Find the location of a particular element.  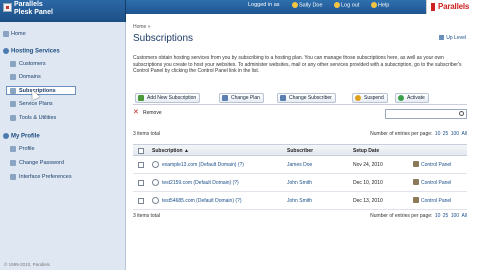

suspend-button: Suspend is located at coordinates (370, 98).